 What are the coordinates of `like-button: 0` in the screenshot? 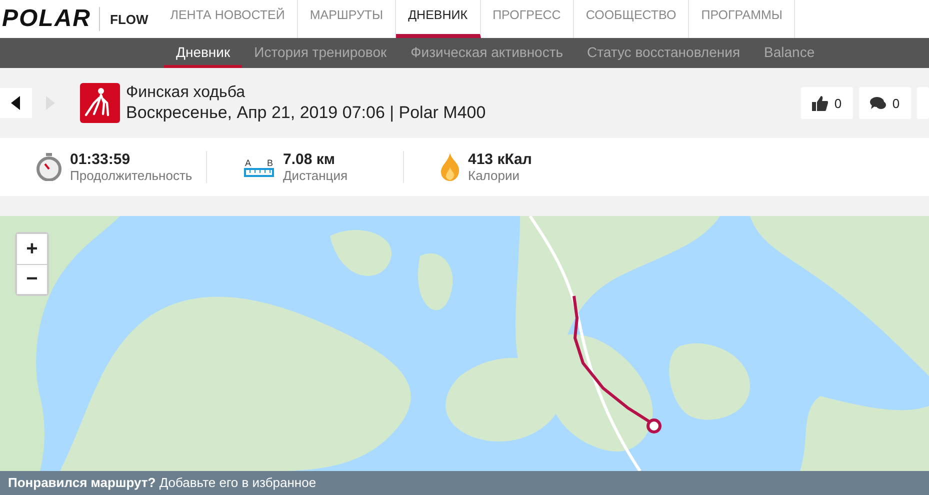 It's located at (827, 103).